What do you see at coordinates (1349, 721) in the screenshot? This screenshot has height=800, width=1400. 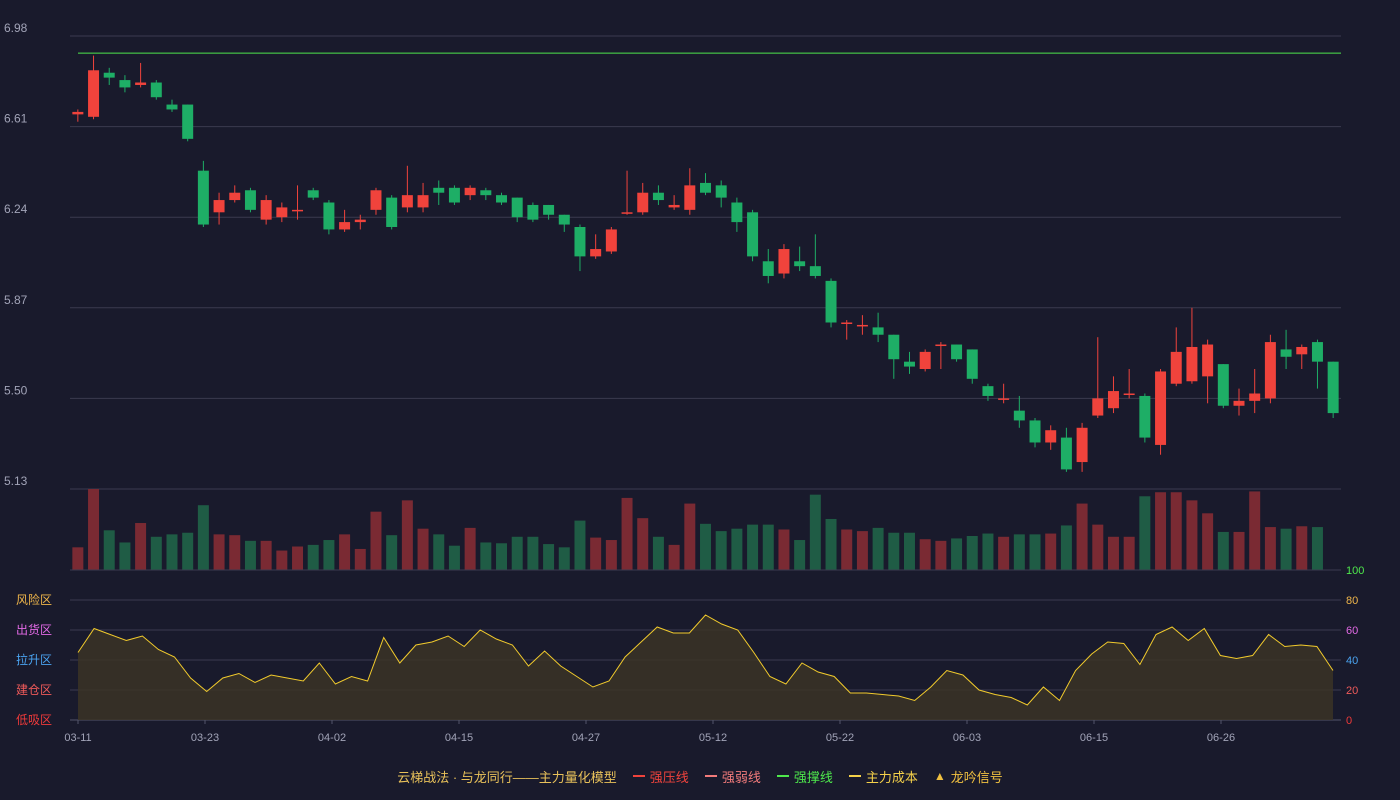 I see `indicator-right-tick: 0` at bounding box center [1349, 721].